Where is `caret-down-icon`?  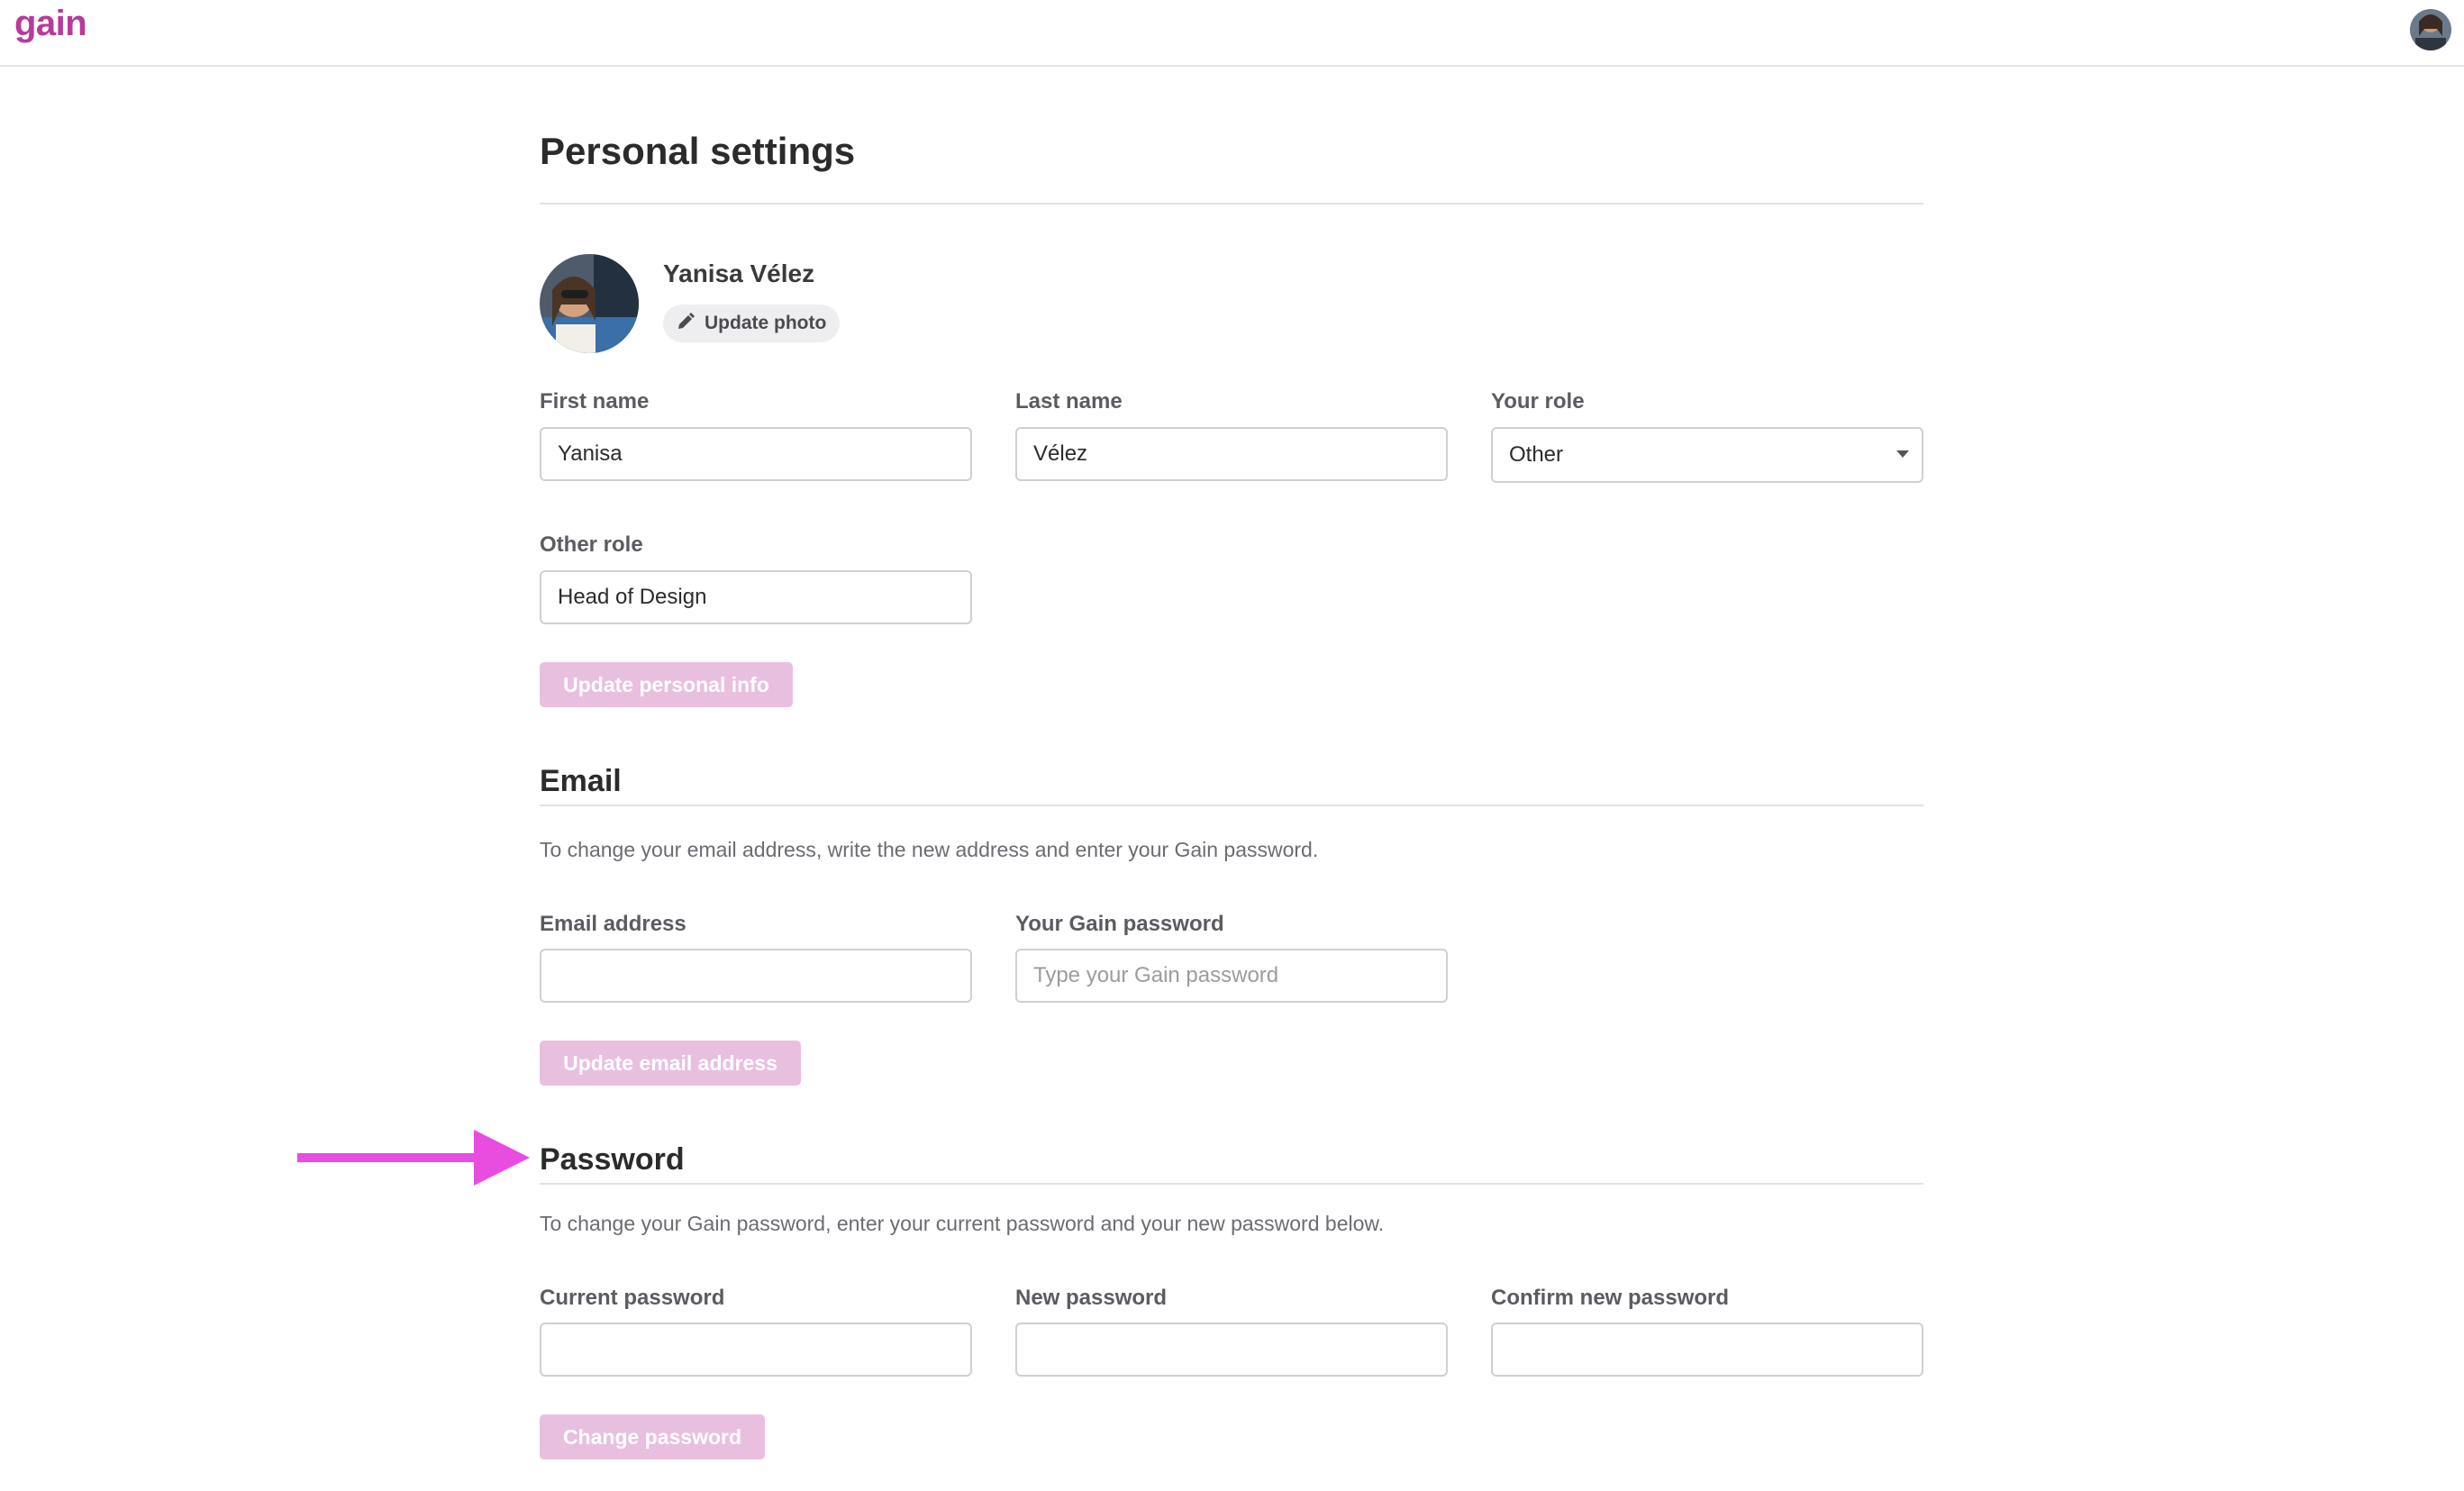
caret-down-icon is located at coordinates (1902, 454).